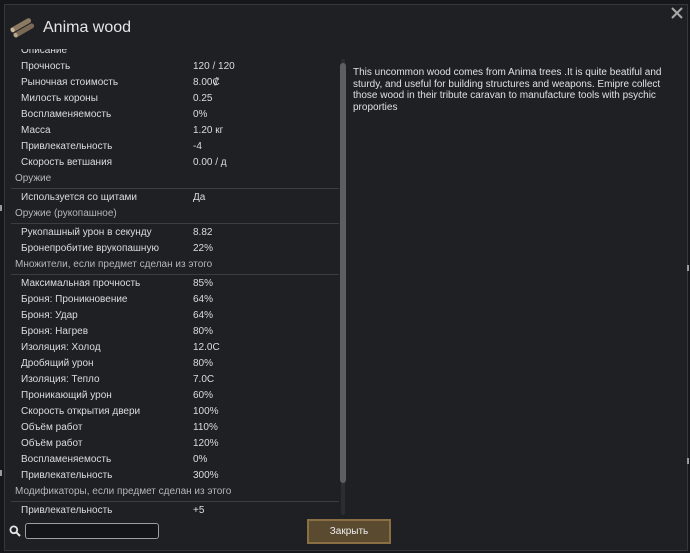  What do you see at coordinates (203, 248) in the screenshot?
I see `stat-value: 22%` at bounding box center [203, 248].